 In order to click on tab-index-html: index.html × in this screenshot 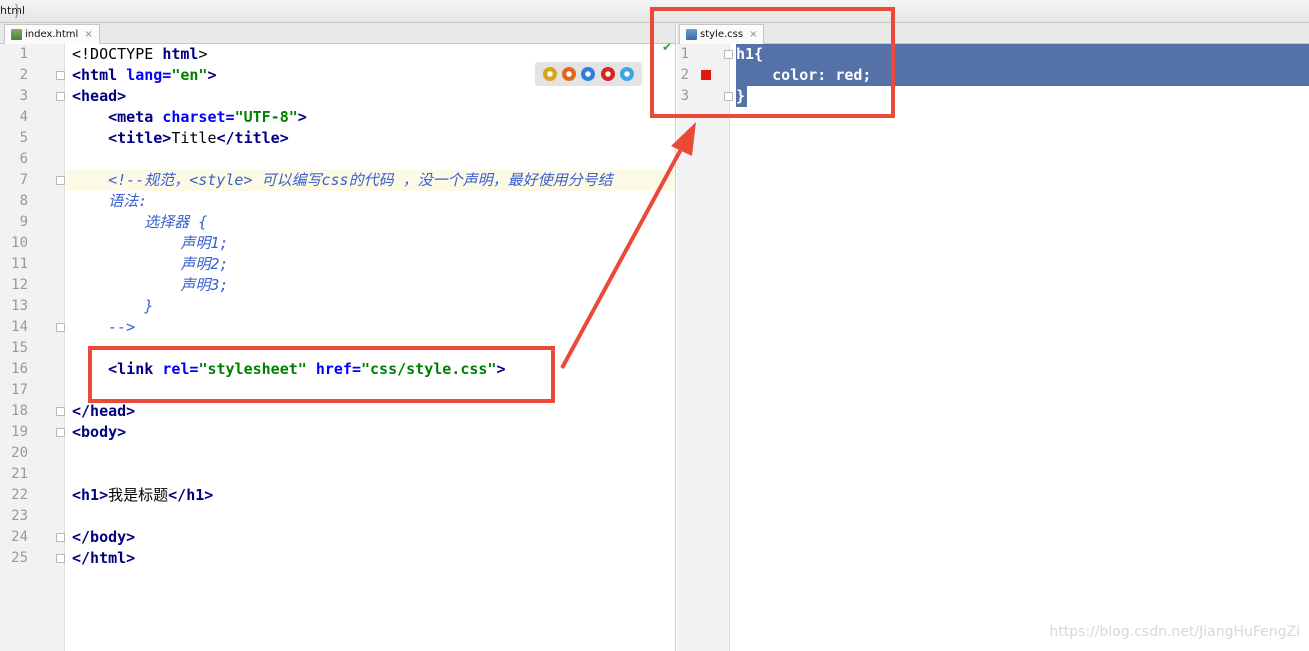, I will do `click(52, 34)`.